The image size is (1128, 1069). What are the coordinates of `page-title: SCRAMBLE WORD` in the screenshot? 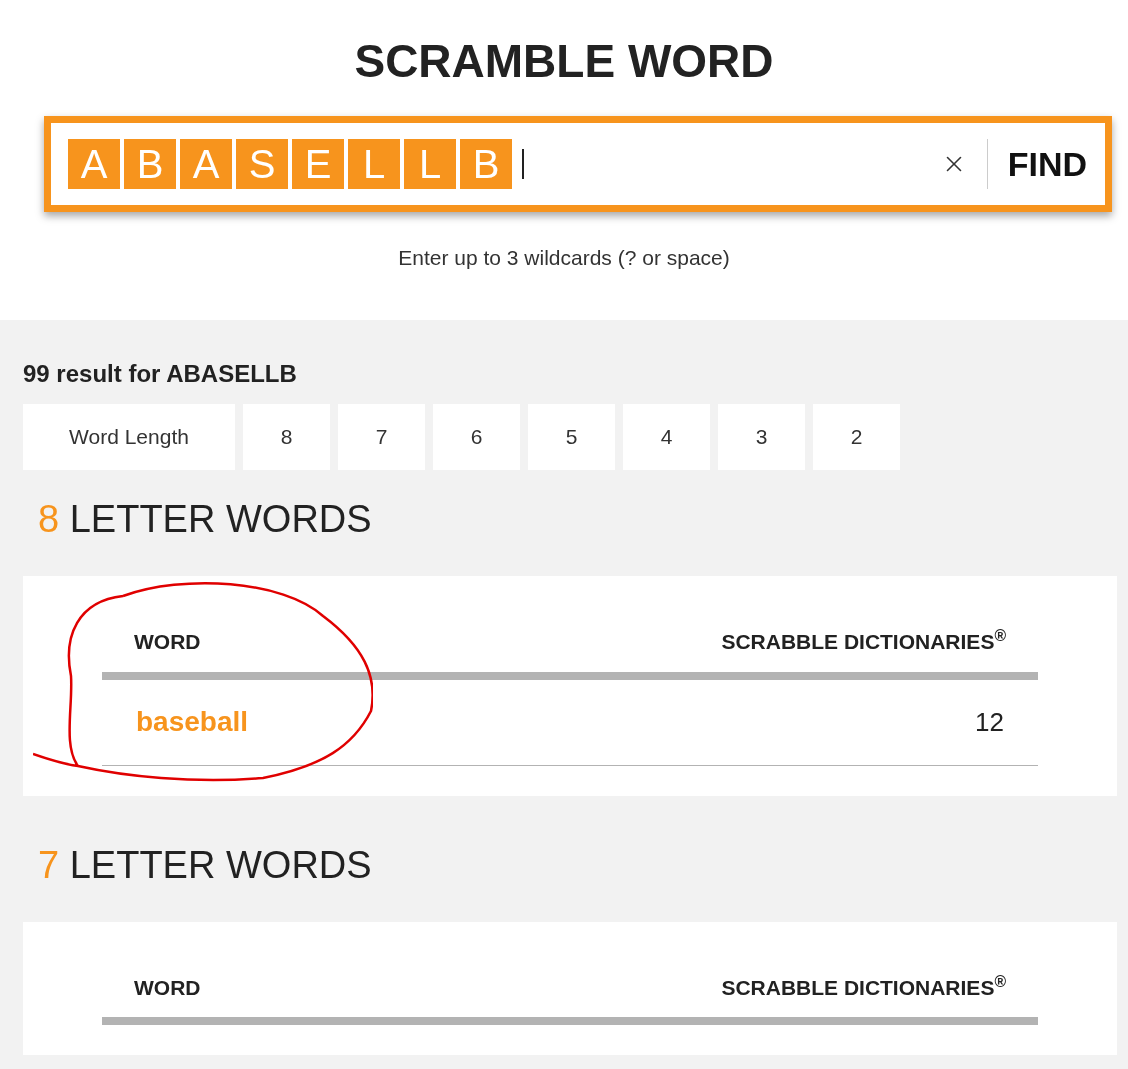 It's located at (564, 61).